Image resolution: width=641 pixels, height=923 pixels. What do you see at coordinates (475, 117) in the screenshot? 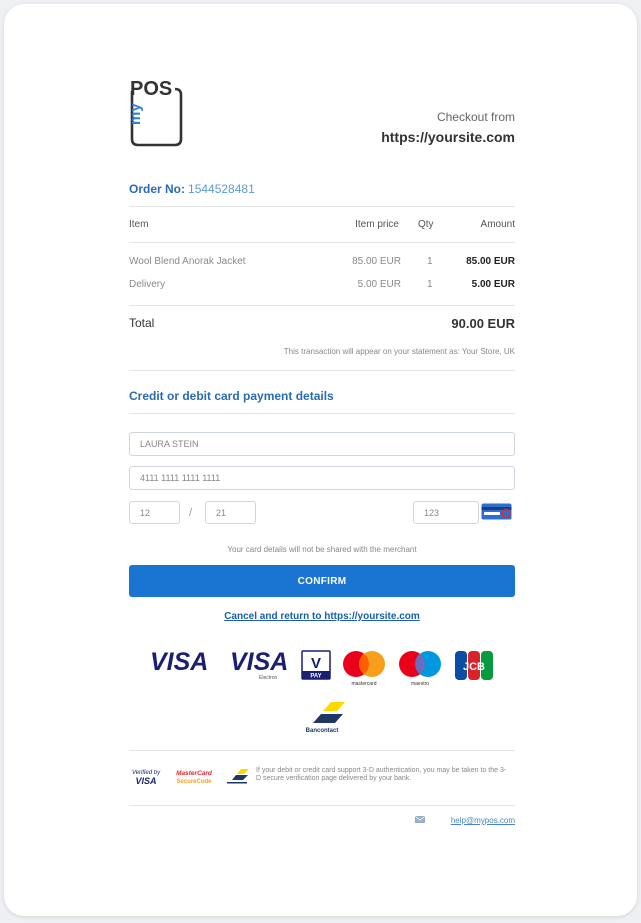
I see `checkout-from-label: Checkout from` at bounding box center [475, 117].